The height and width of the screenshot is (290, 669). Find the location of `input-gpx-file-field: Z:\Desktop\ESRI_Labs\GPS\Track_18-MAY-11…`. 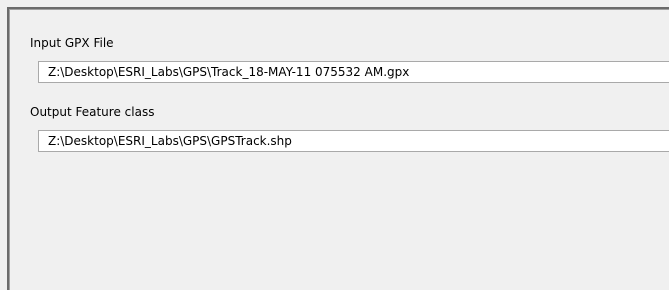

input-gpx-file-field: Z:\Desktop\ESRI_Labs\GPS\Track_18-MAY-11… is located at coordinates (353, 72).